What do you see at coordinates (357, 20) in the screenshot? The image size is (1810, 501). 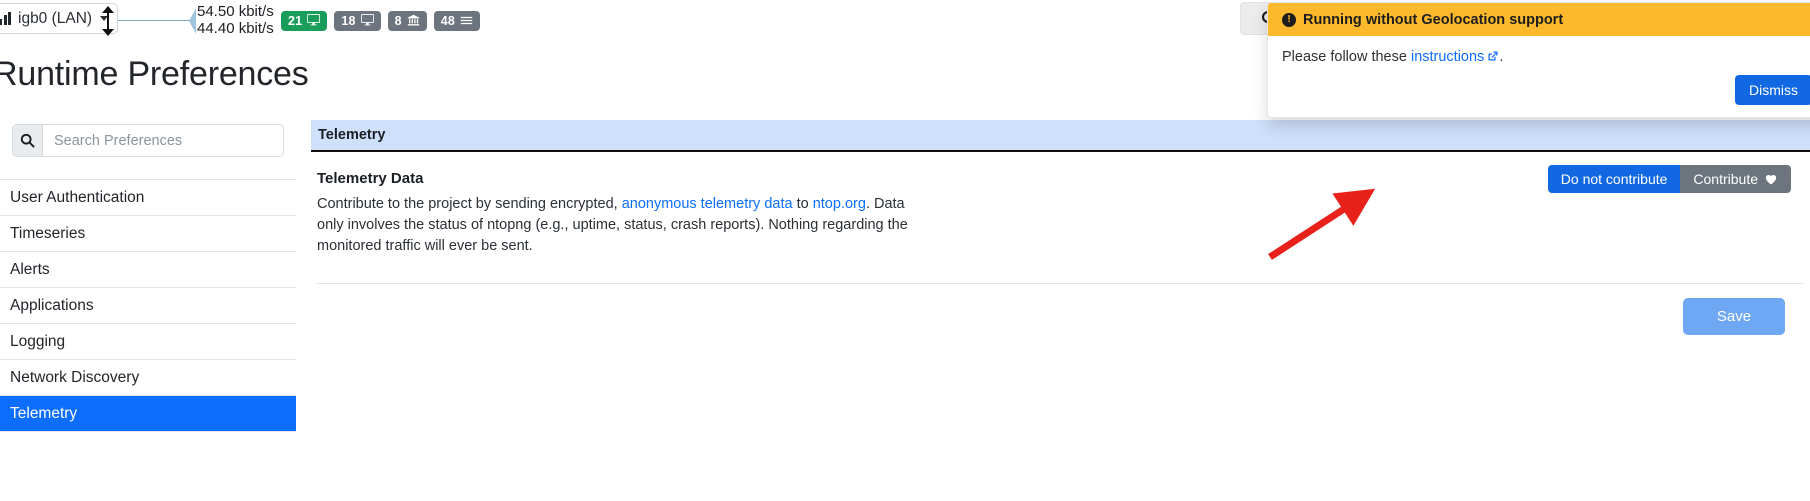 I see `status-badge-devices: 18` at bounding box center [357, 20].